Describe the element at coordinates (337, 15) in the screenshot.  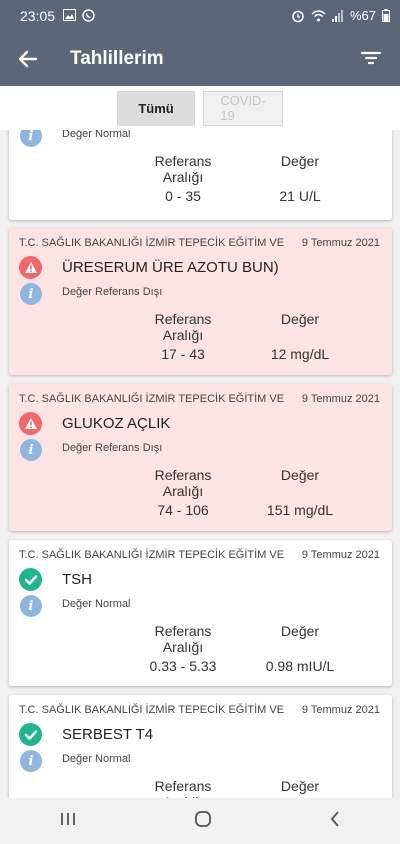
I see `signal-icon` at that location.